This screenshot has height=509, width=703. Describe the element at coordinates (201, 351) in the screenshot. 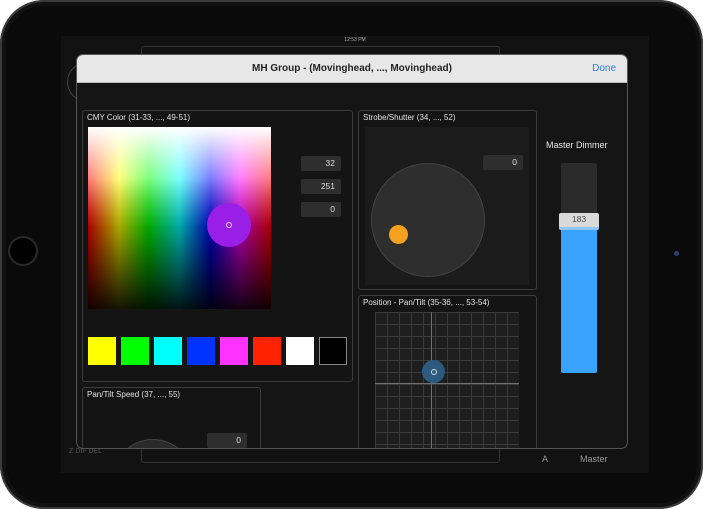

I see `swatch-blue` at that location.